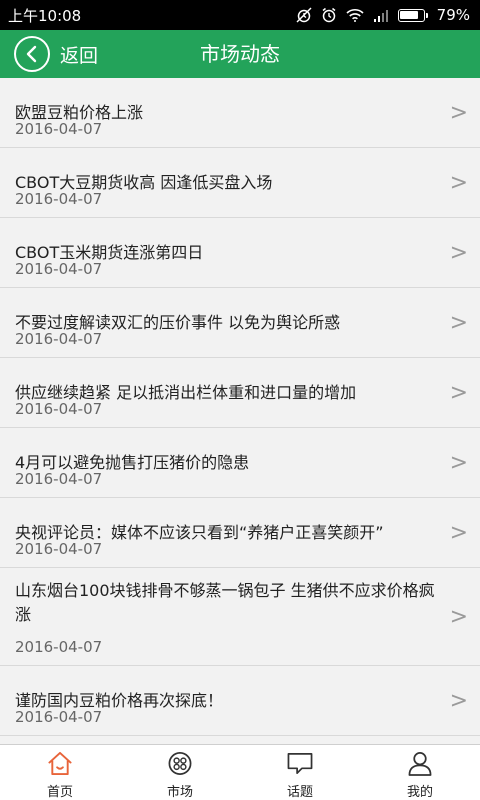  Describe the element at coordinates (109, 252) in the screenshot. I see `news-title: CBOT玉米期货连涨第四日` at that location.